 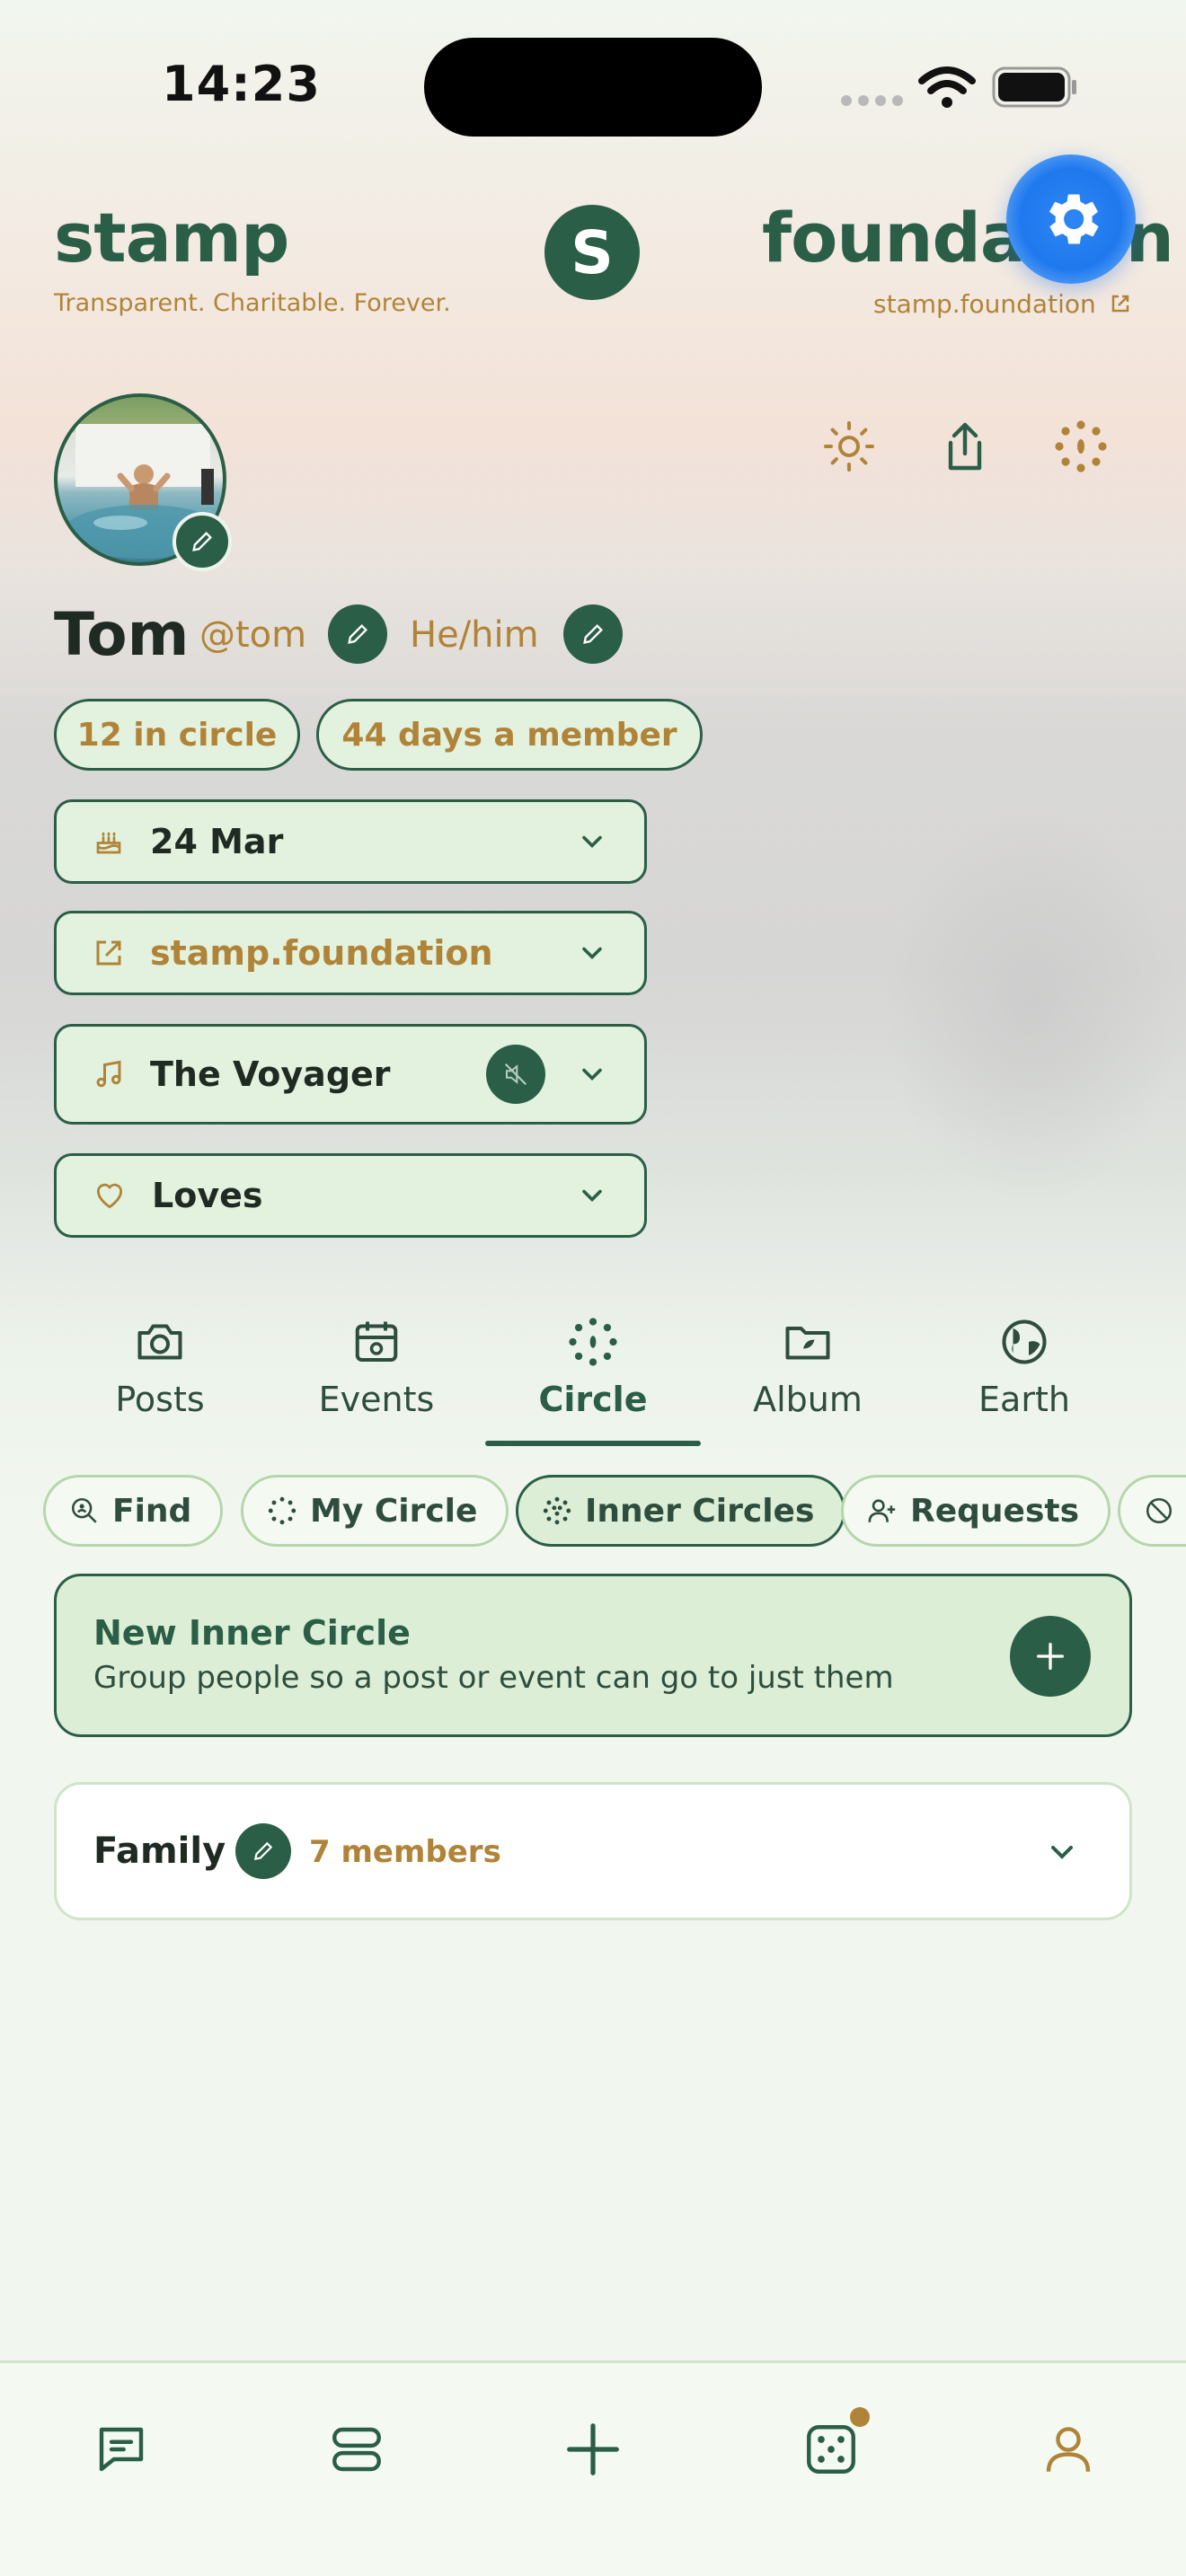 I want to click on profile-name: Tom, so click(x=122, y=634).